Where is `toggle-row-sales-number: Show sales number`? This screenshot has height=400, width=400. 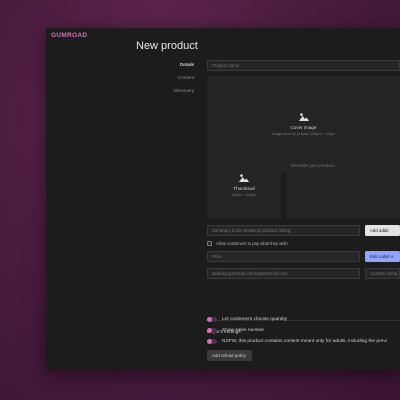
toggle-row-sales-number: Show sales number is located at coordinates (235, 330).